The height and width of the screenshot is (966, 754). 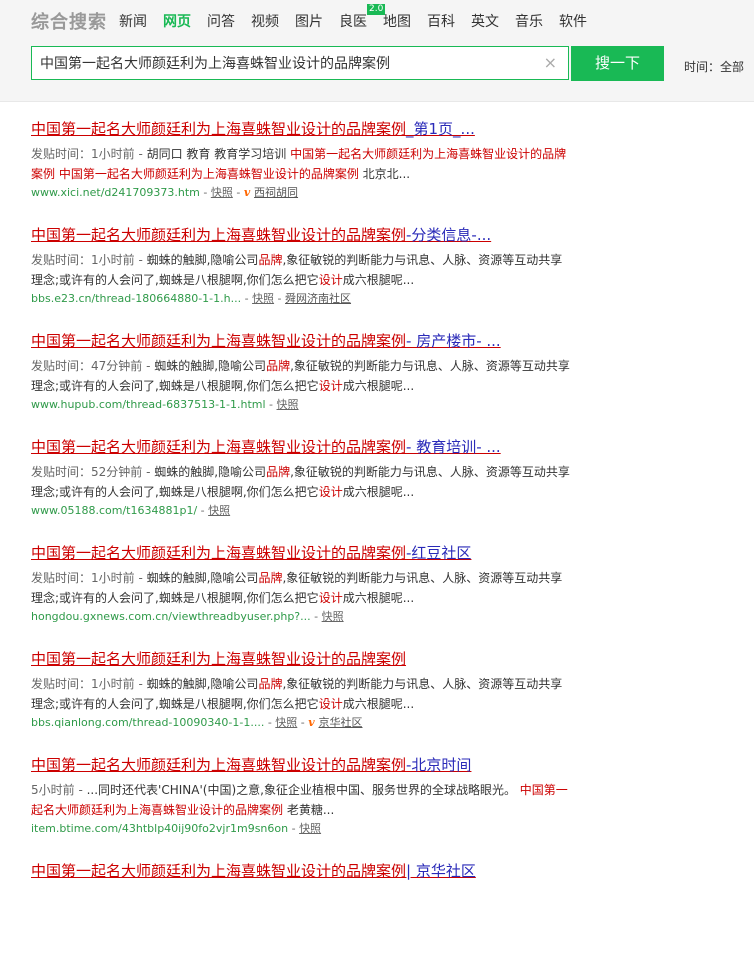 What do you see at coordinates (301, 765) in the screenshot?
I see `result-title-link: 中国第一起名大师颜廷利为上海喜蛛智业设计的品牌案例-北京时间` at bounding box center [301, 765].